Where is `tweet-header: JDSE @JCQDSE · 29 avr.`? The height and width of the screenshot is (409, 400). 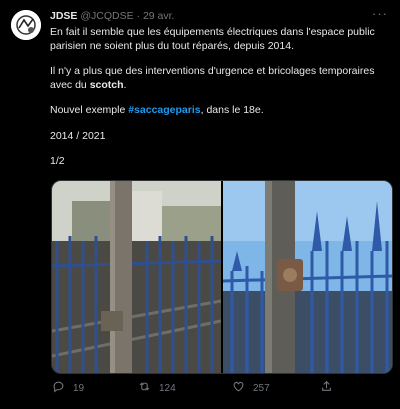 tweet-header: JDSE @JCQDSE · 29 avr. is located at coordinates (112, 16).